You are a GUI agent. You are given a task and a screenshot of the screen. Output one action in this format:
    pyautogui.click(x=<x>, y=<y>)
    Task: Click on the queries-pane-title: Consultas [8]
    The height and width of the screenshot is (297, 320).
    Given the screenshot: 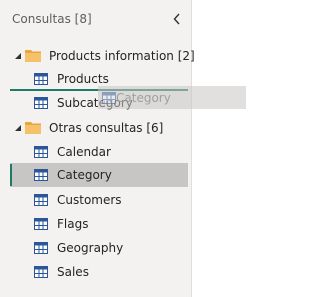 What is the action you would take?
    pyautogui.click(x=52, y=19)
    